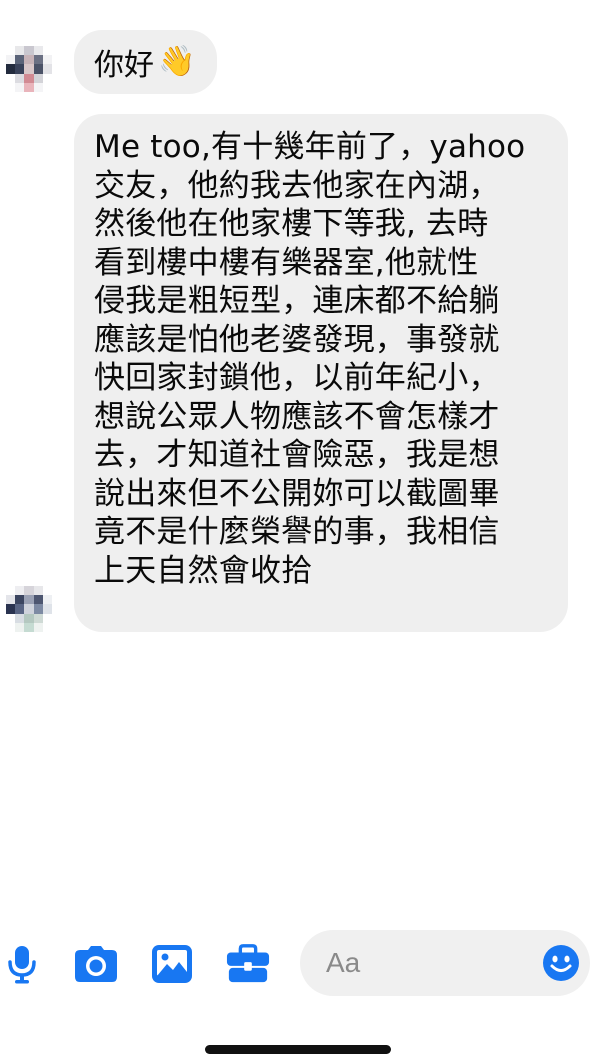  I want to click on message-line: 然後他在他家樓下等我, 去時, so click(291, 224).